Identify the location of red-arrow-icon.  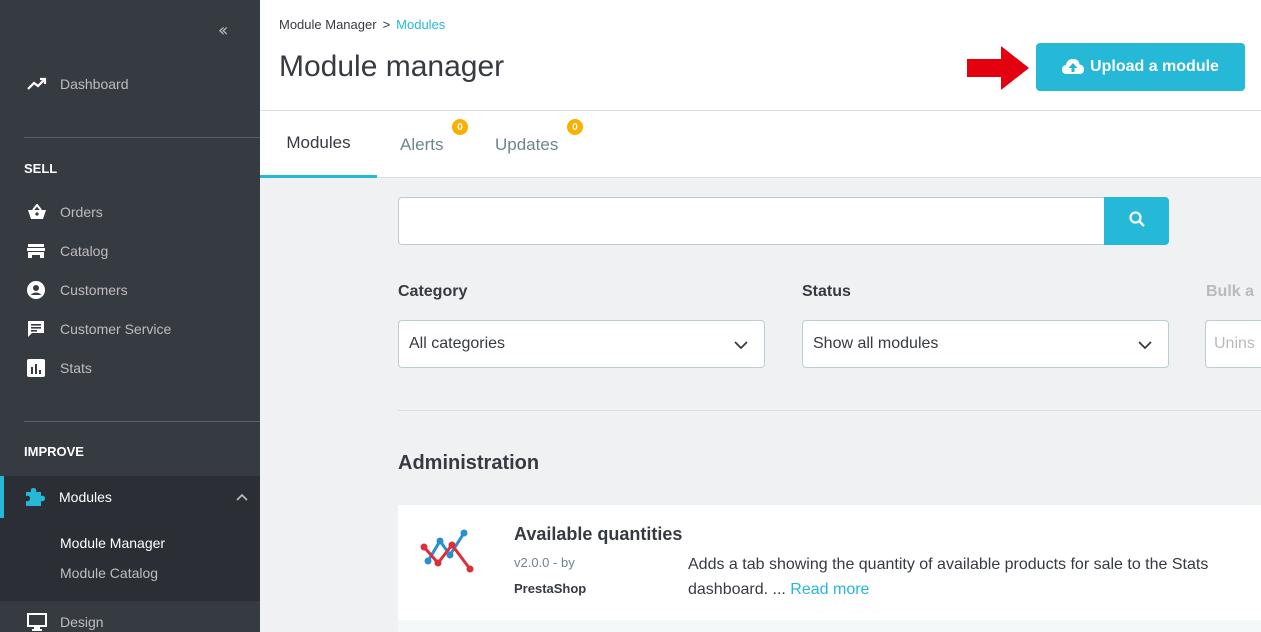
(998, 70).